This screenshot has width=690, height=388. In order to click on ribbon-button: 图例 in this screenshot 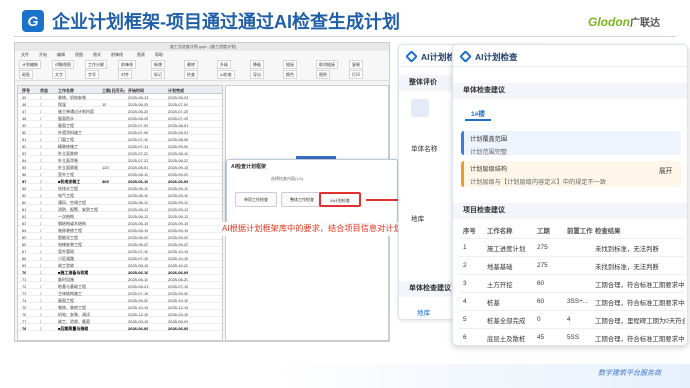, I will do `click(323, 74)`.